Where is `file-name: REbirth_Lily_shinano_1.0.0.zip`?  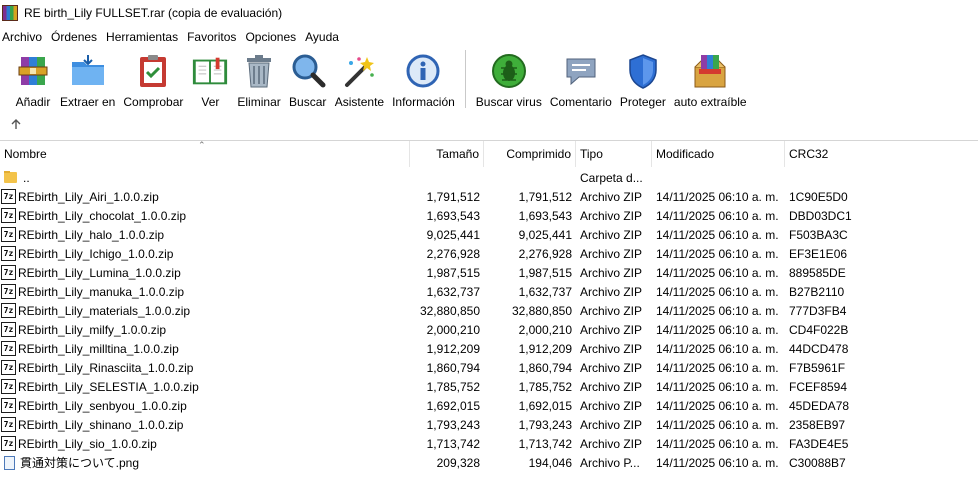 file-name: REbirth_Lily_shinano_1.0.0.zip is located at coordinates (101, 424).